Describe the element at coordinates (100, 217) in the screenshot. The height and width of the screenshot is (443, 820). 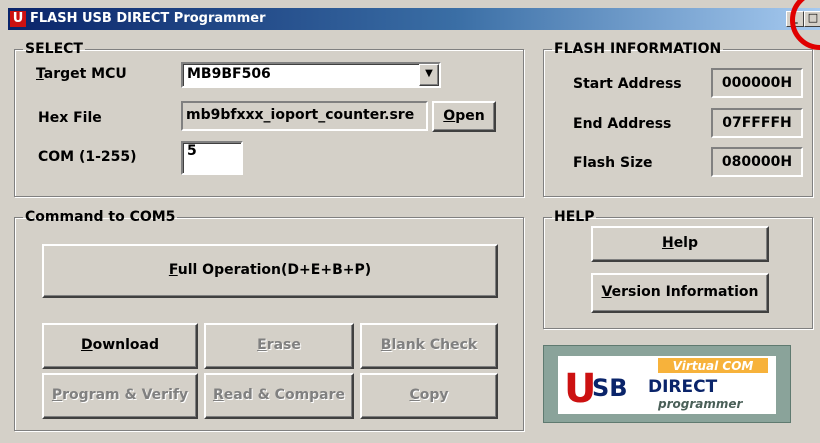
I see `command-legend: Command to COM5` at that location.